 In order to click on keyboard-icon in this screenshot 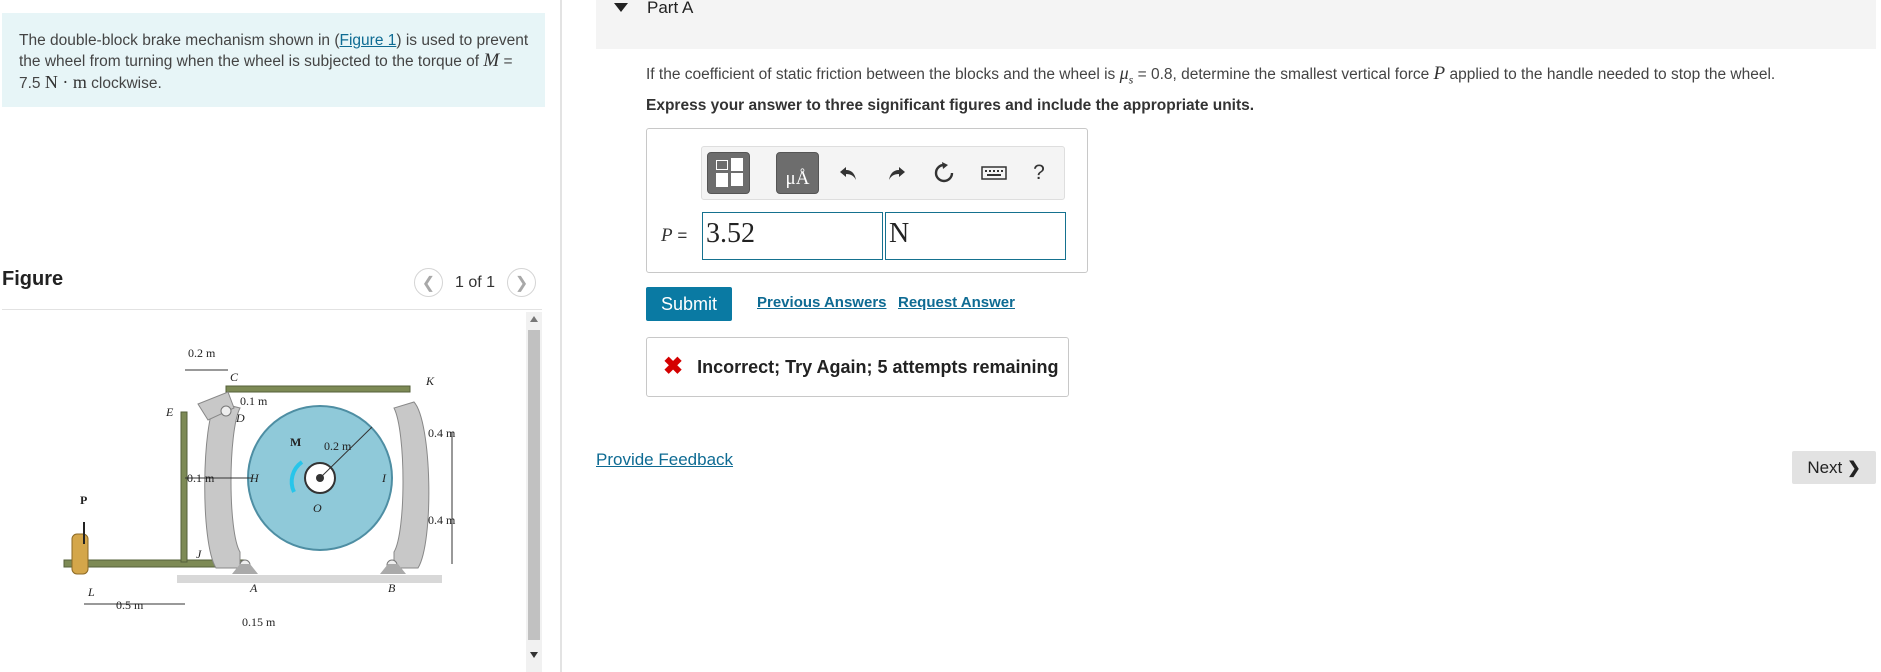, I will do `click(994, 173)`.